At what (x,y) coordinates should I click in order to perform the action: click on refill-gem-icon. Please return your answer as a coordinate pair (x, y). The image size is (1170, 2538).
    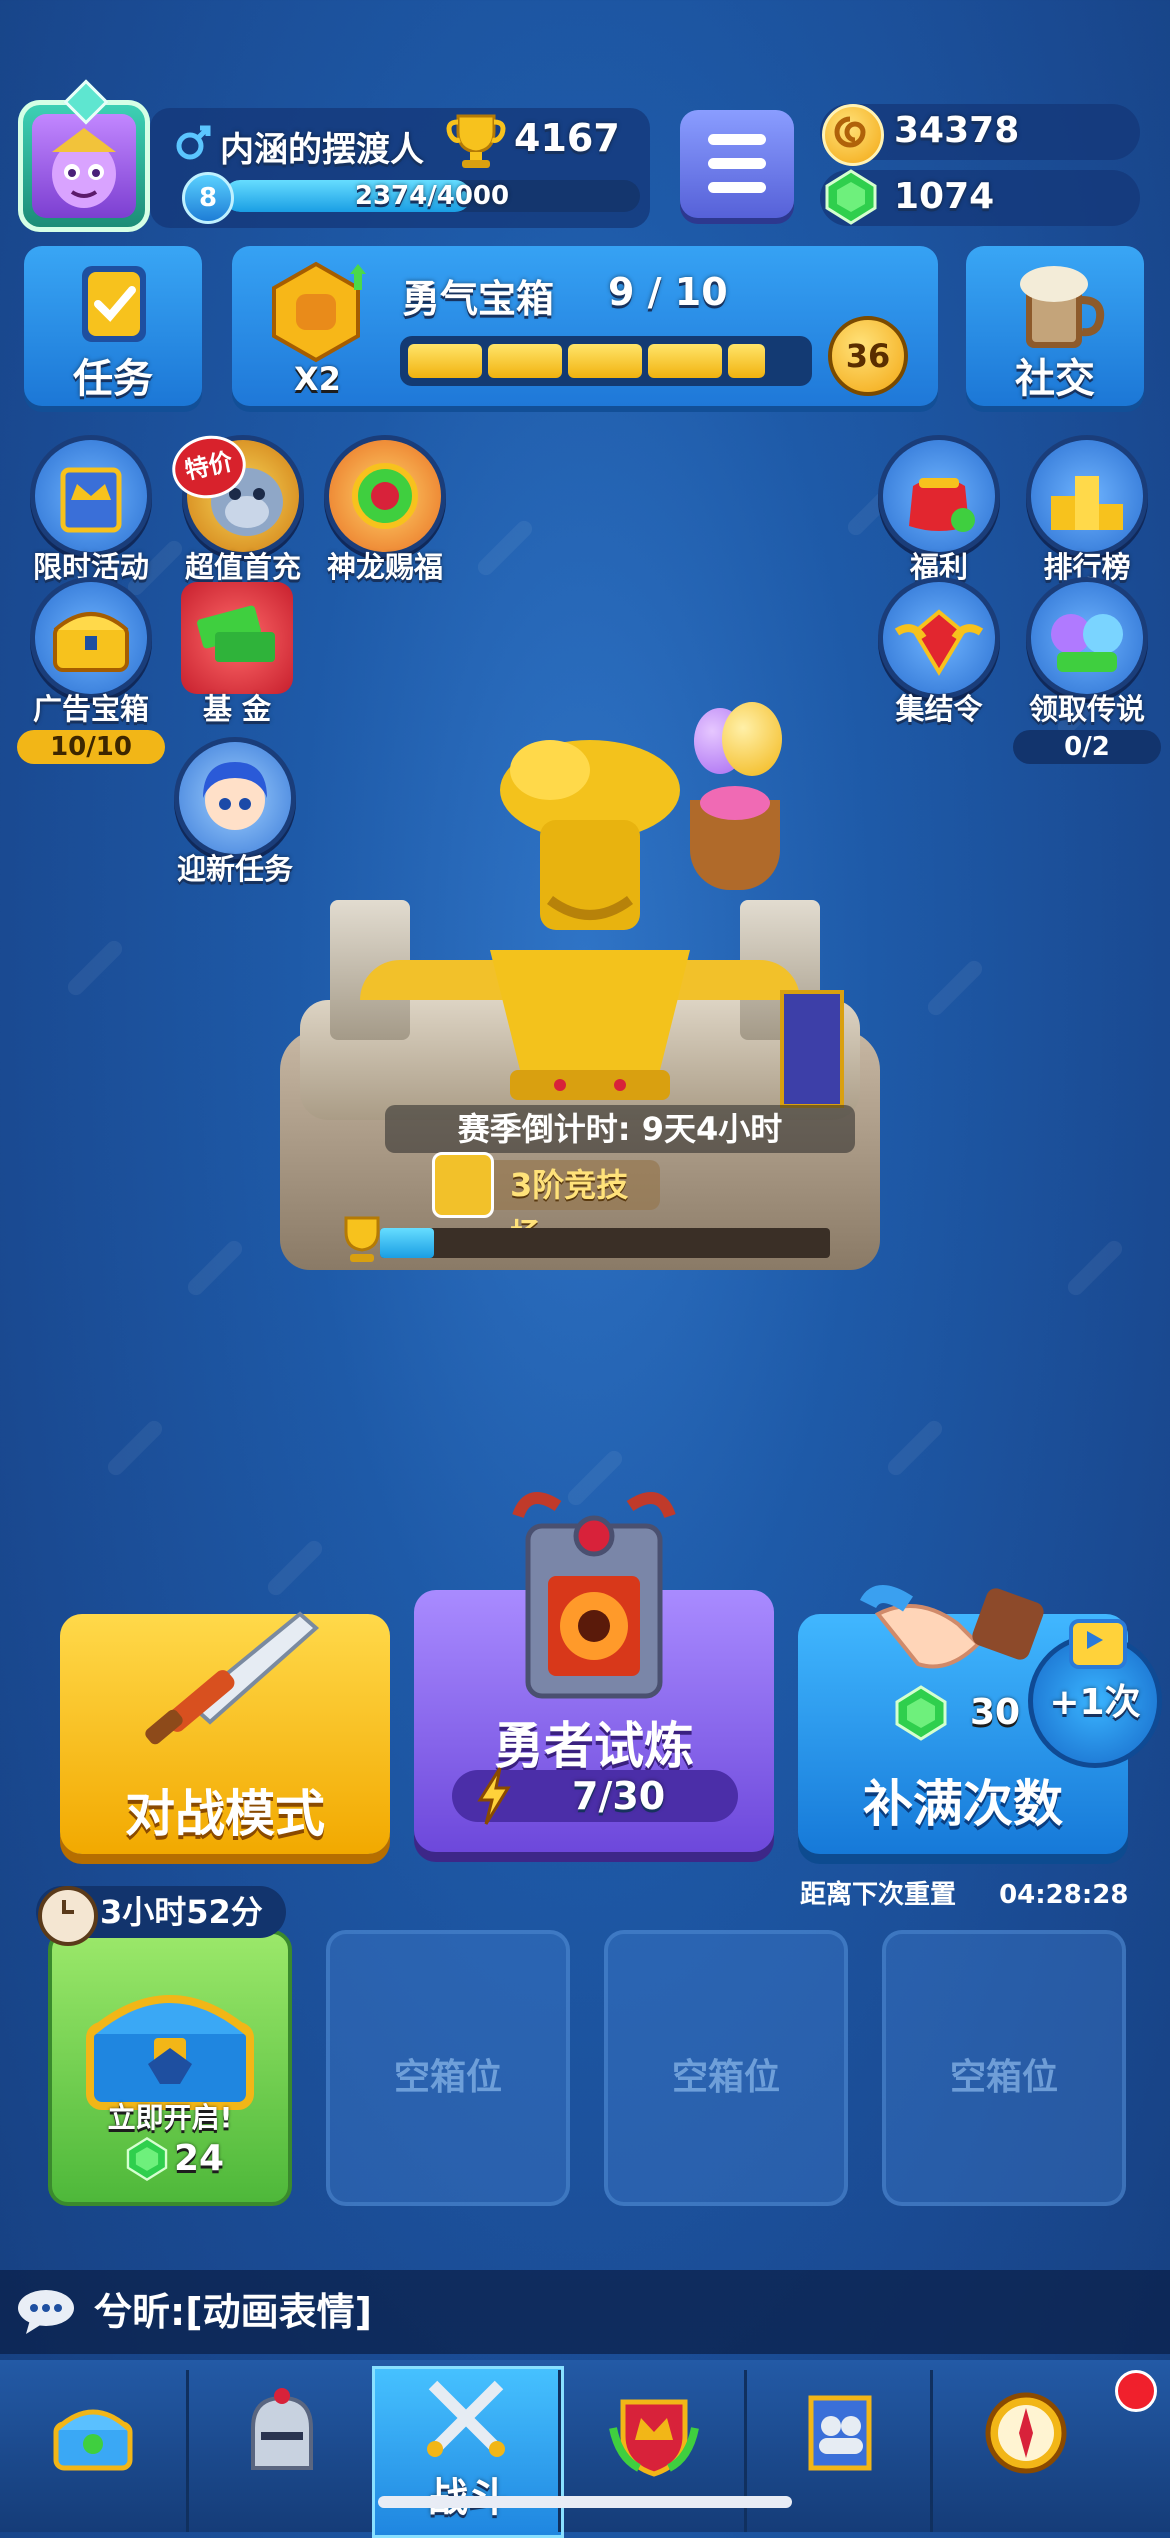
    Looking at the image, I should click on (921, 1713).